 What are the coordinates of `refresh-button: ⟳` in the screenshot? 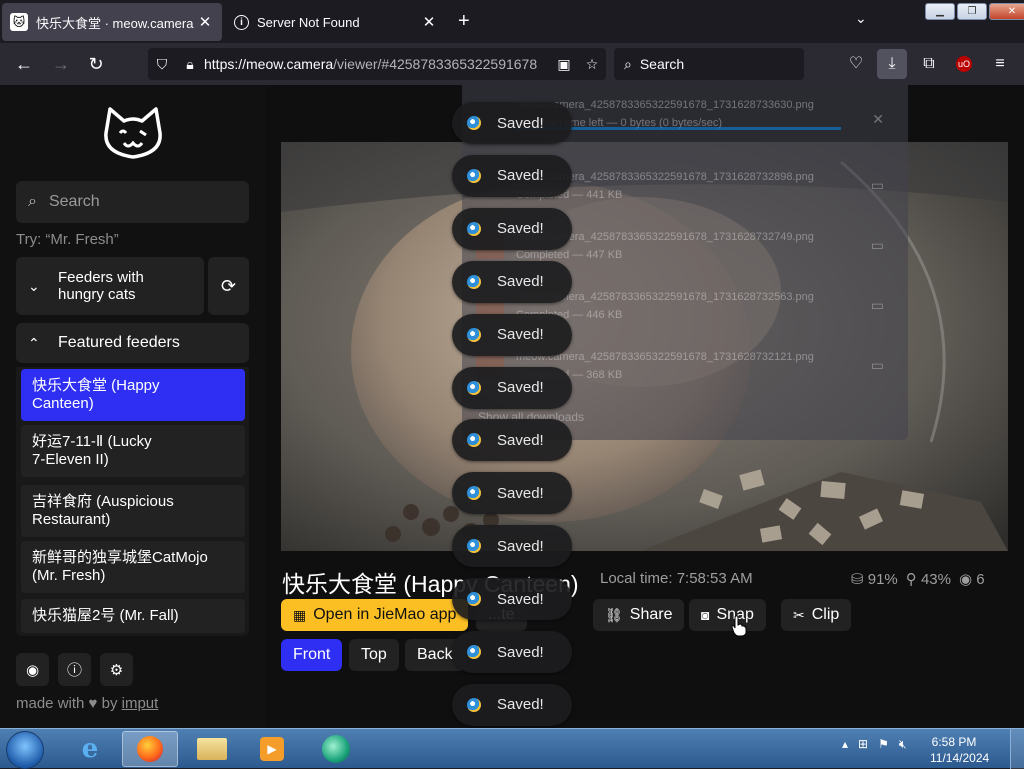 It's located at (228, 286).